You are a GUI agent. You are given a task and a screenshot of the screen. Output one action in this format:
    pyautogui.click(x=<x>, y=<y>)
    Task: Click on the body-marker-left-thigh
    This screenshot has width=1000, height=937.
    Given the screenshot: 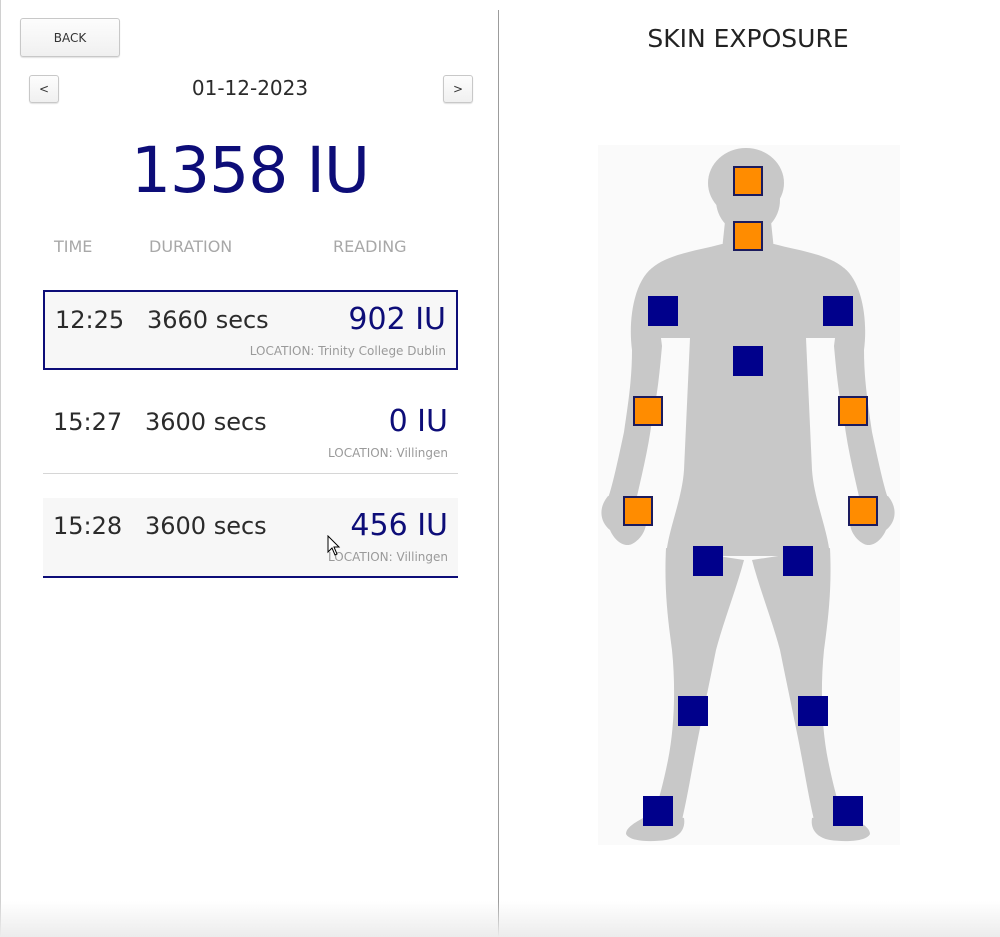 What is the action you would take?
    pyautogui.click(x=798, y=561)
    